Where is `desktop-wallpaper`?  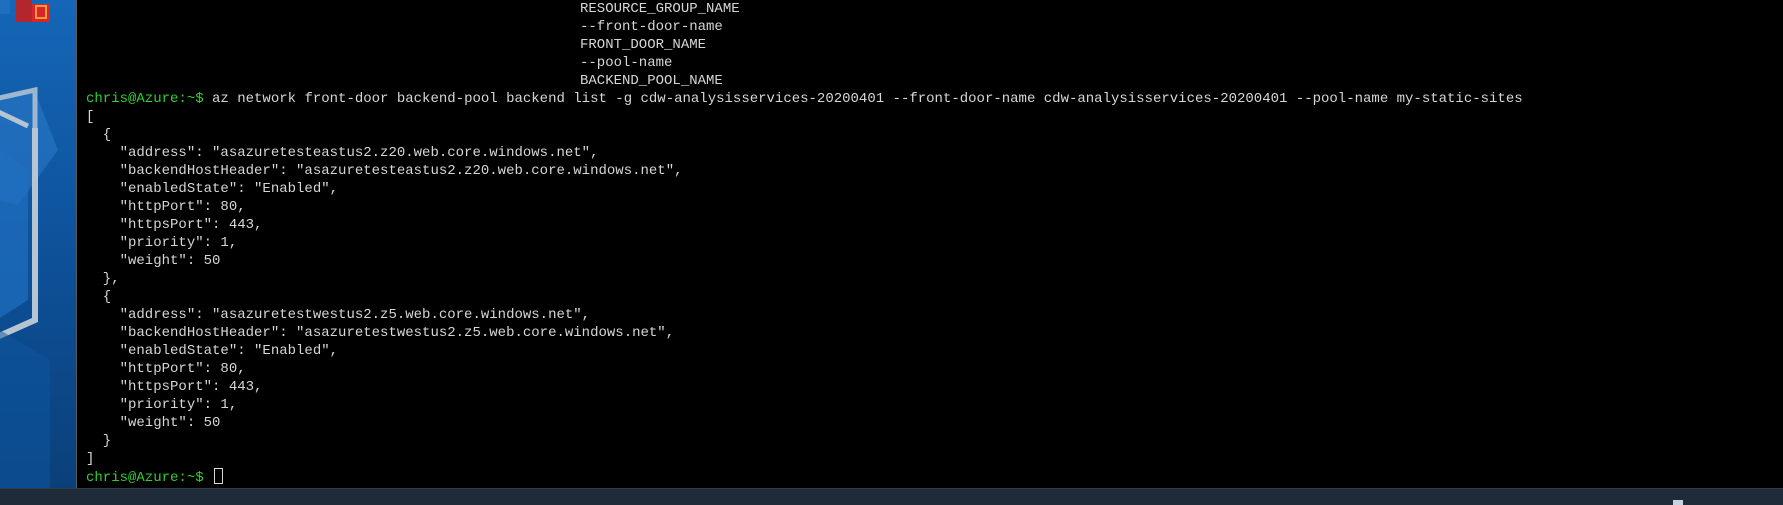 desktop-wallpaper is located at coordinates (38, 252).